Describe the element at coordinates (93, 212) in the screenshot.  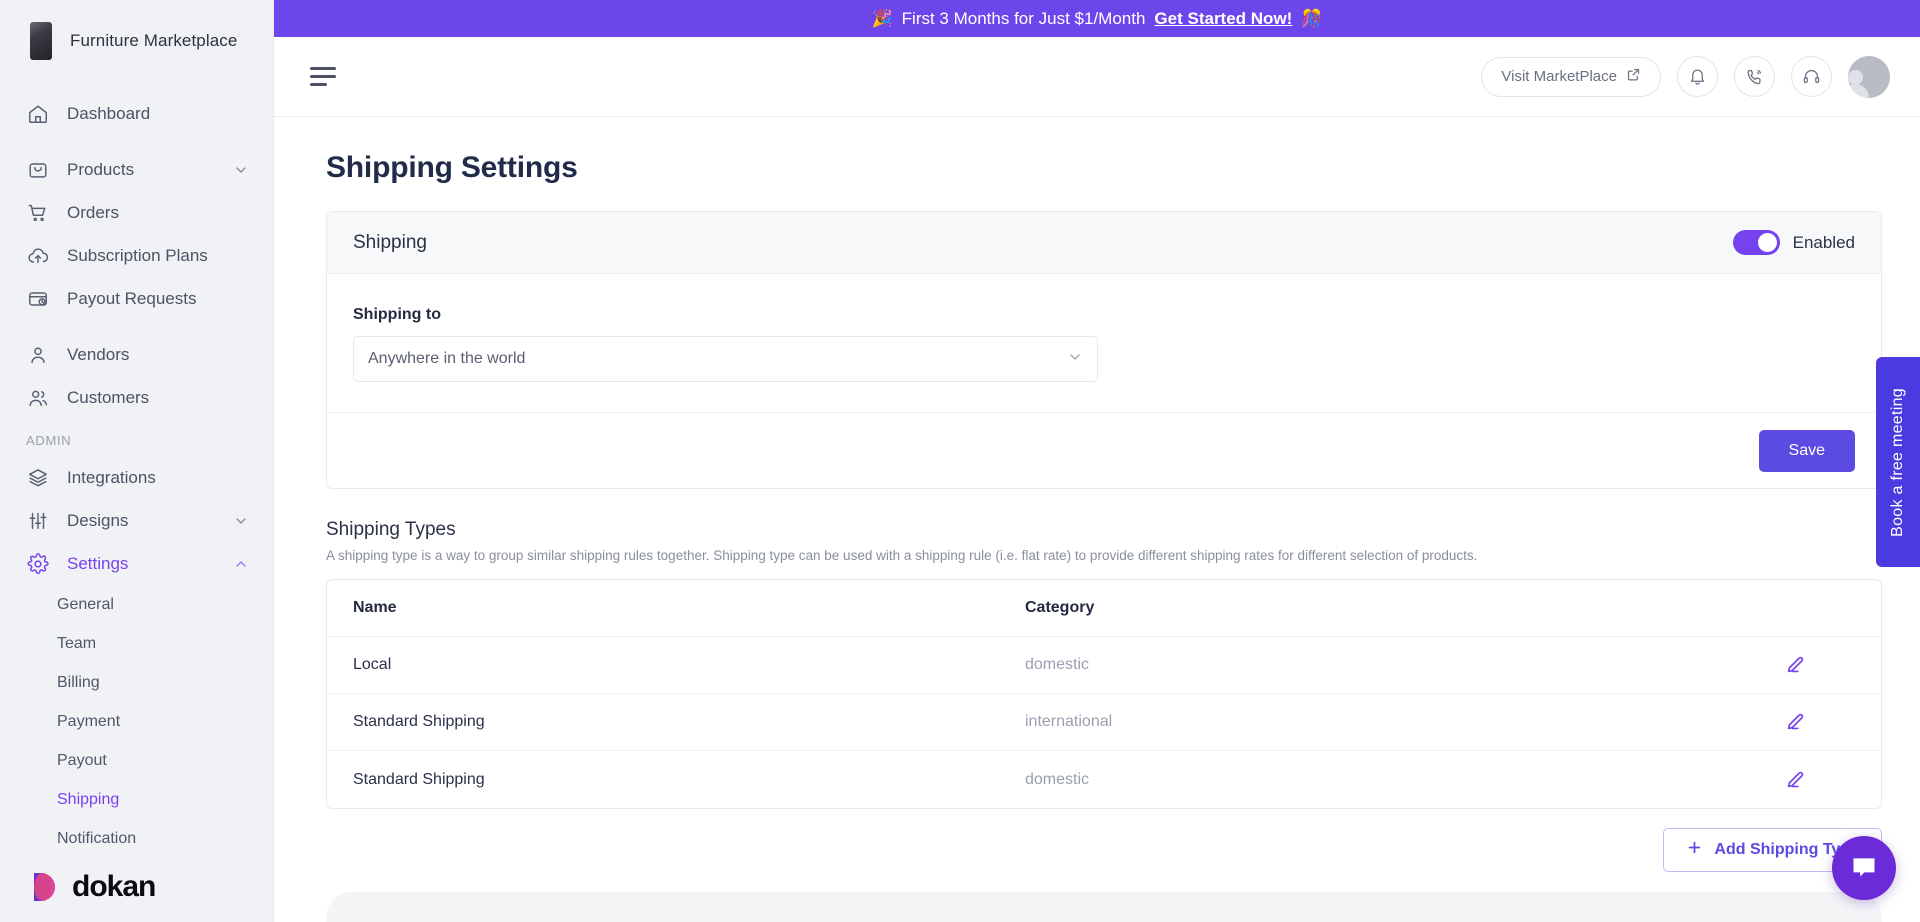
I see `sidebar-item-label: Orders` at that location.